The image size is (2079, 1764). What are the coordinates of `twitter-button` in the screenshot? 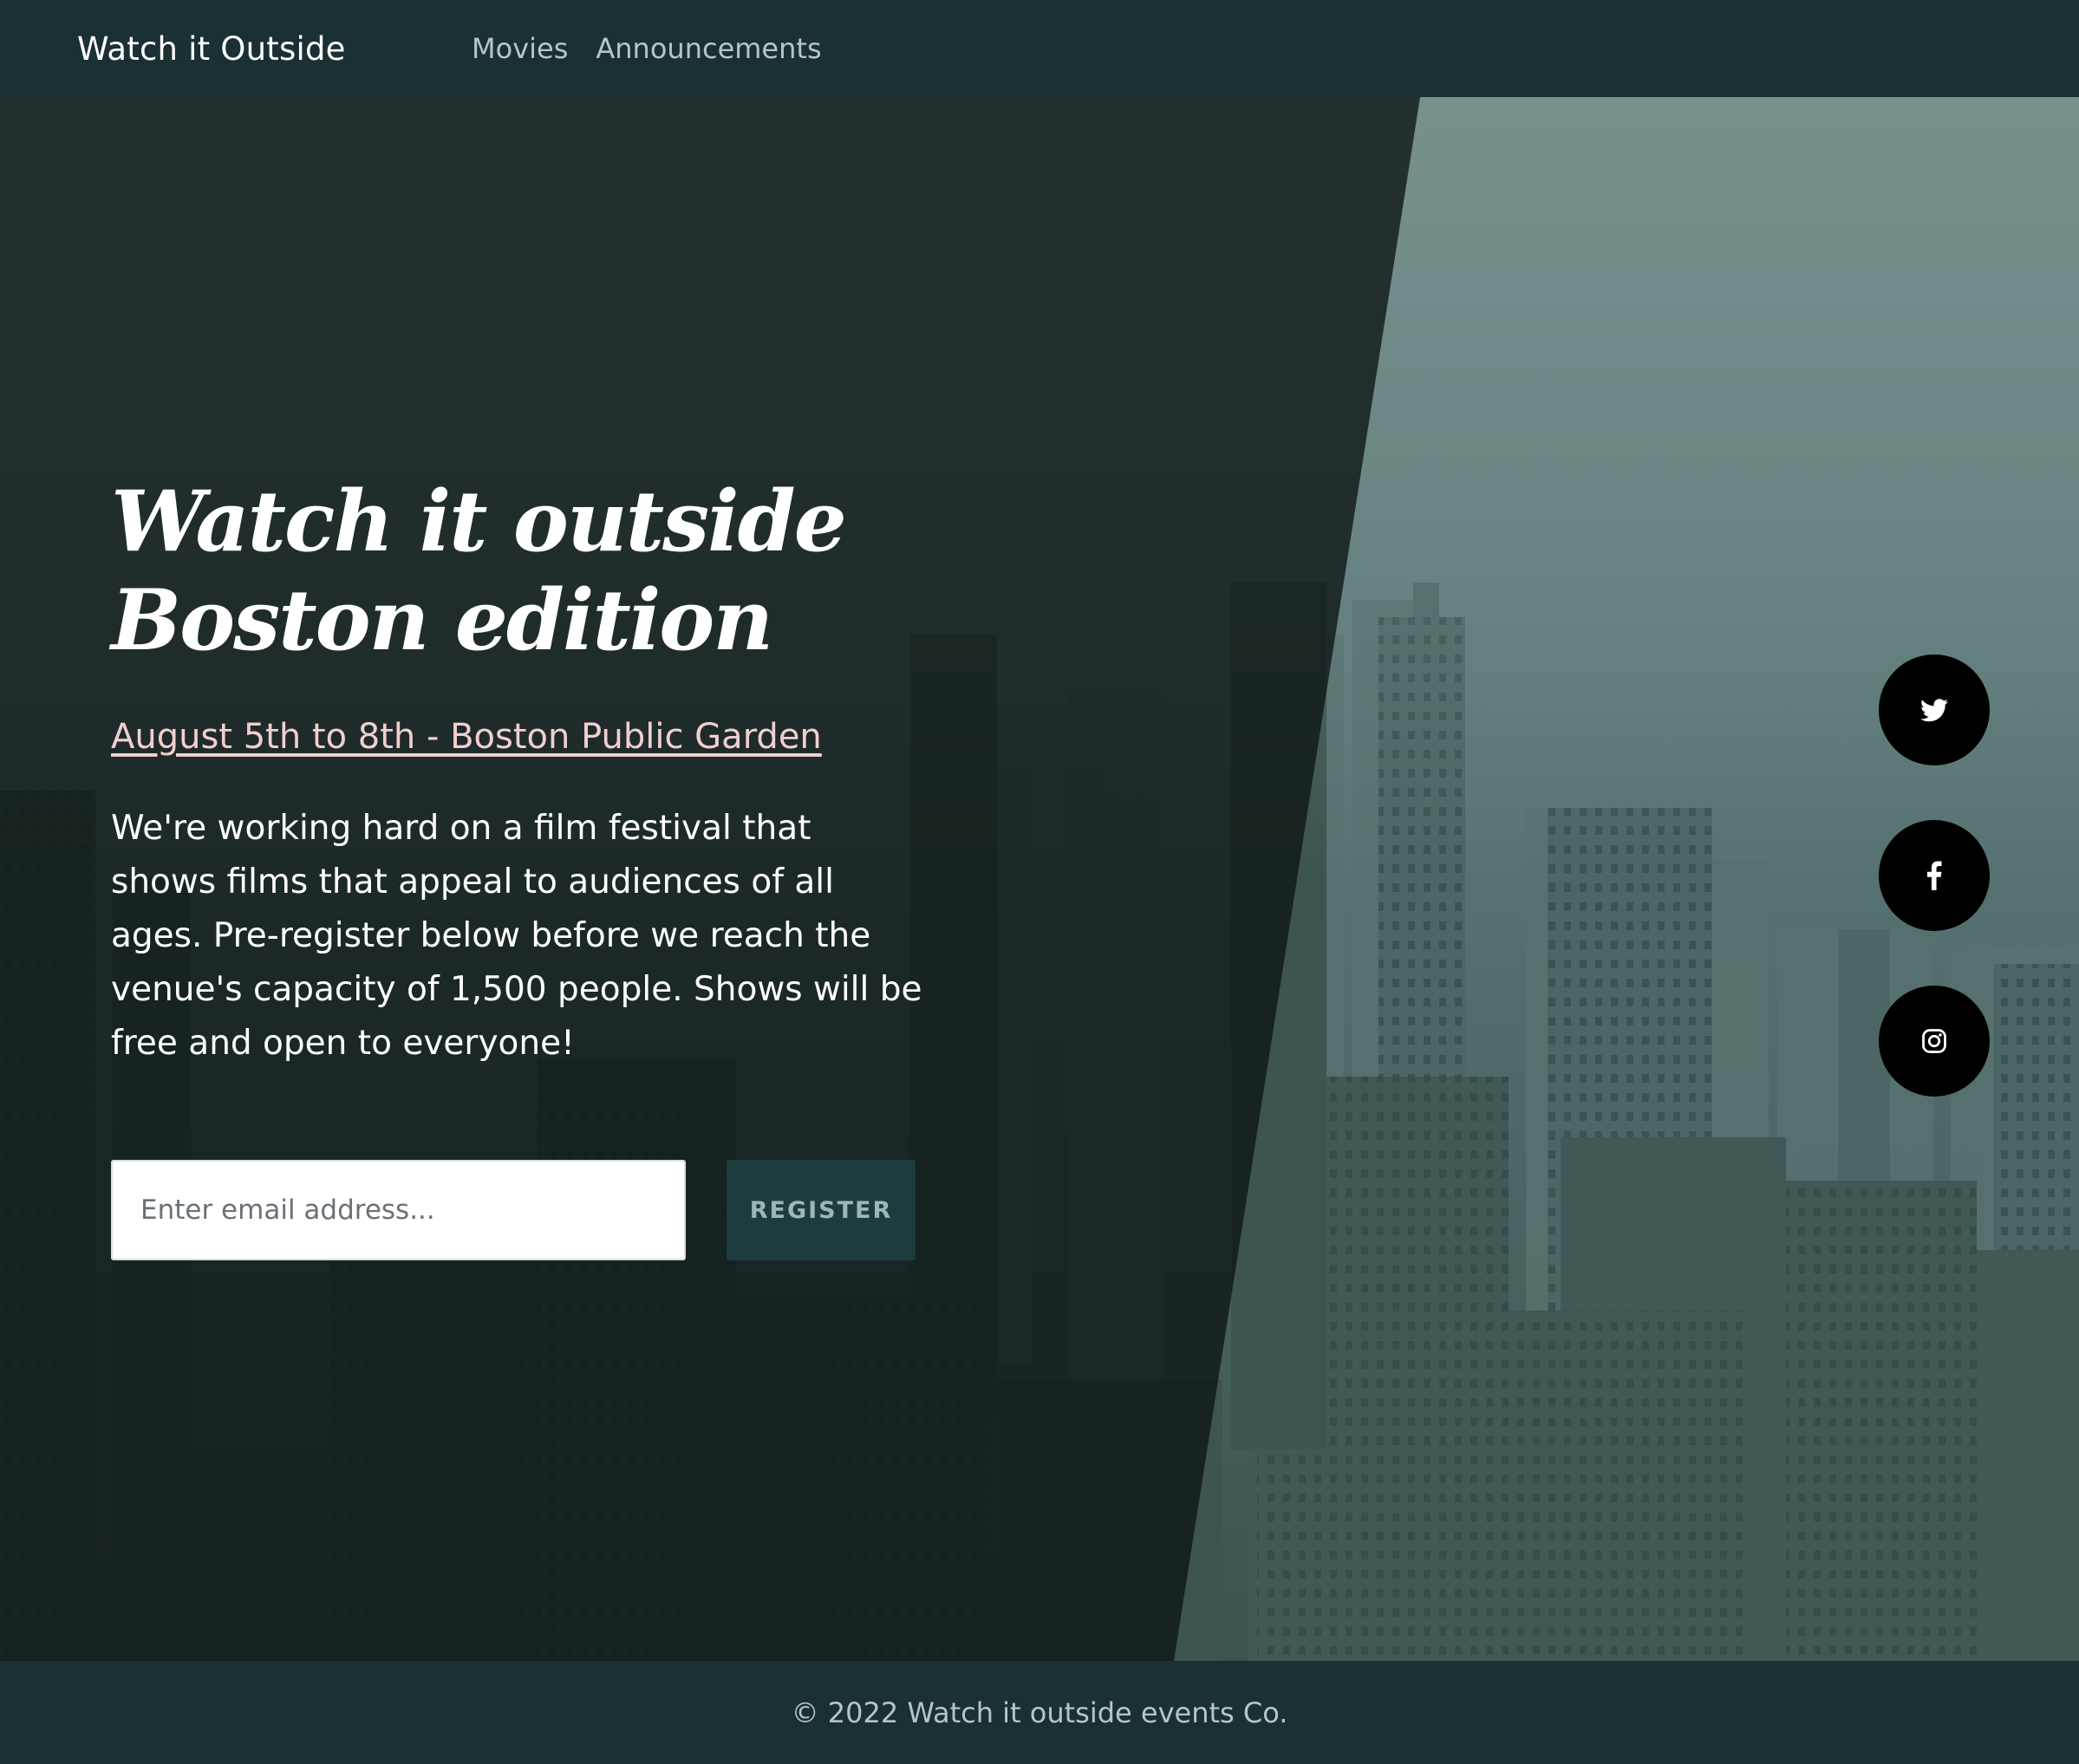 It's located at (1935, 709).